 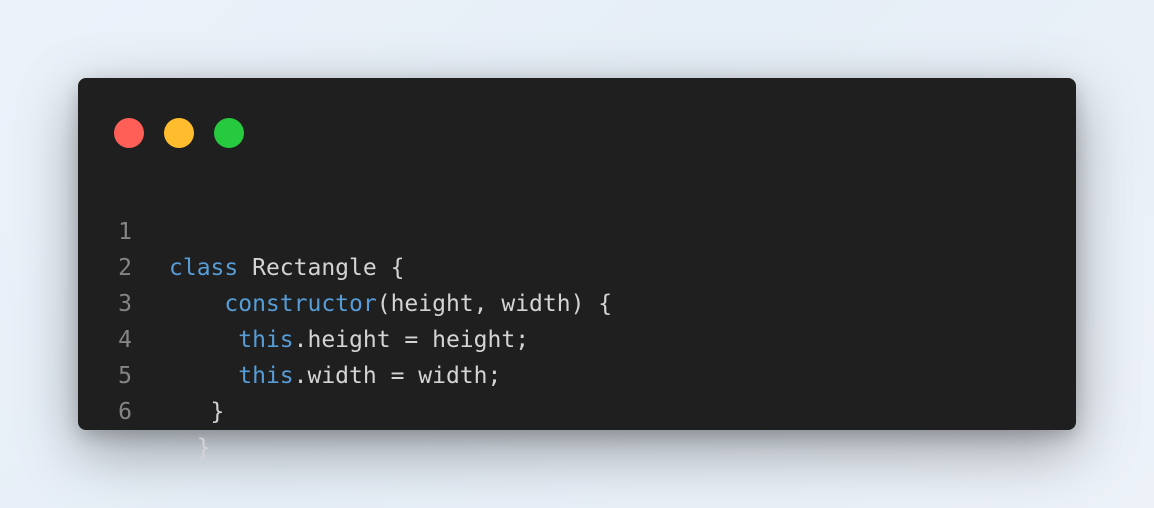 I want to click on line-number: 6, so click(x=125, y=412).